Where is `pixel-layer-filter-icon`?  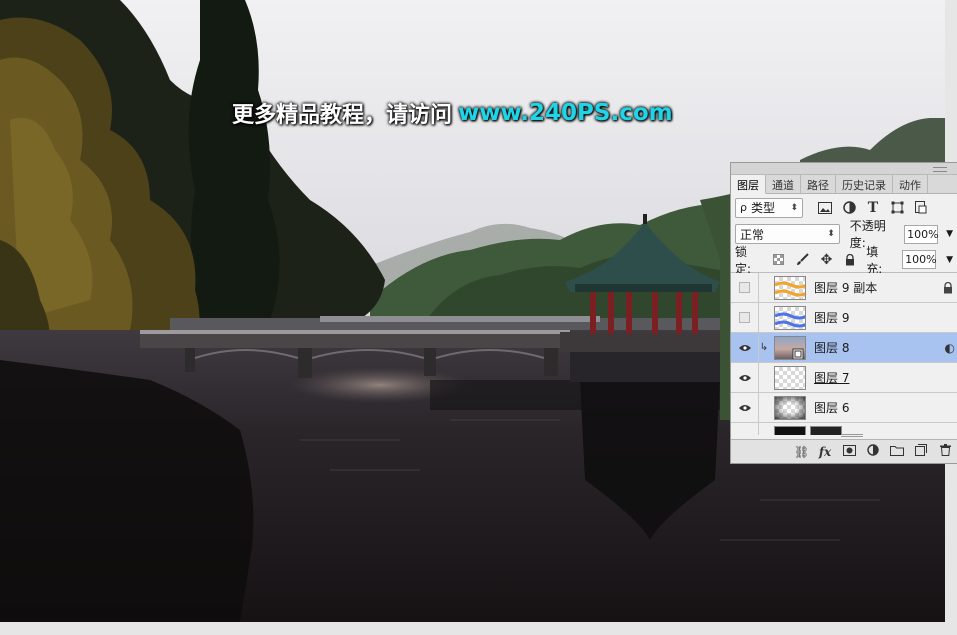
pixel-layer-filter-icon is located at coordinates (825, 208).